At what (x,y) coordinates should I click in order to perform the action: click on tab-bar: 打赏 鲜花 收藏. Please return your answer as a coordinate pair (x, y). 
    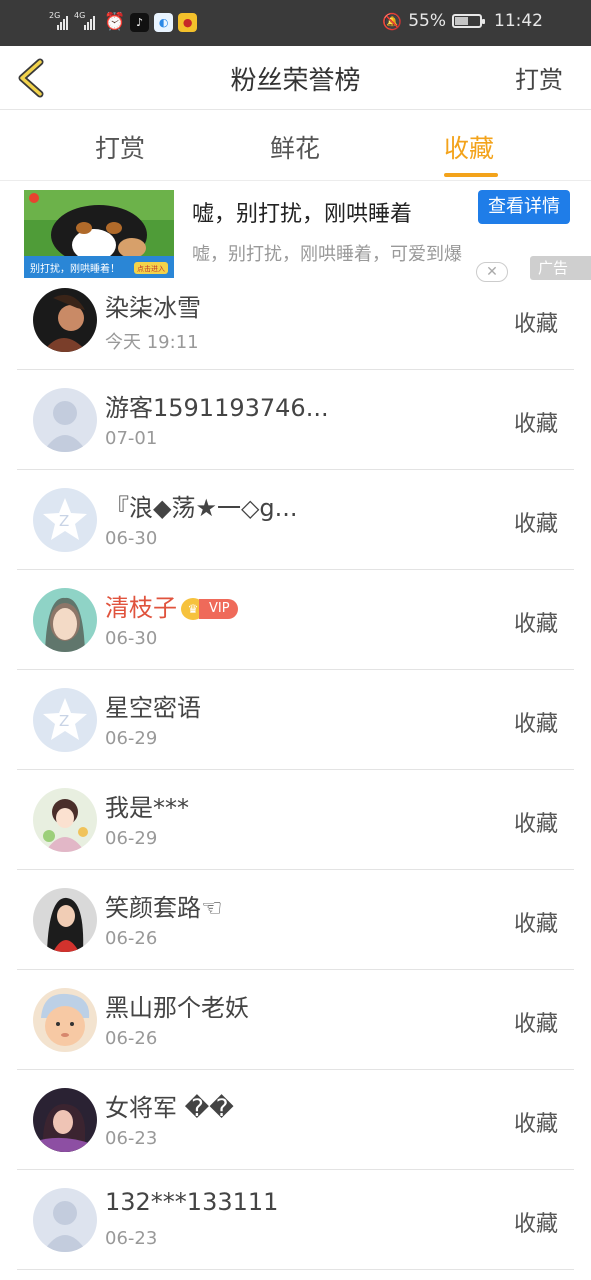
    Looking at the image, I should click on (295, 146).